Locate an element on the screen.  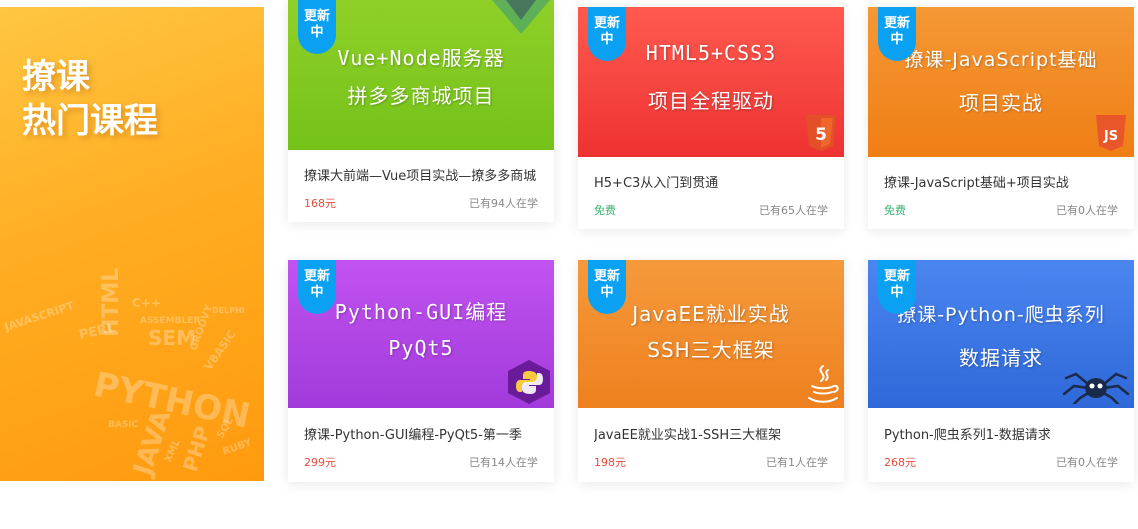
course-title: 撩课大前端—Vue项目实战—撩多多商城 is located at coordinates (422, 174).